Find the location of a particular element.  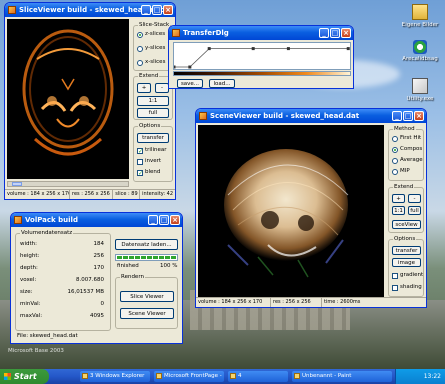

invert-checkbox is located at coordinates (140, 162).